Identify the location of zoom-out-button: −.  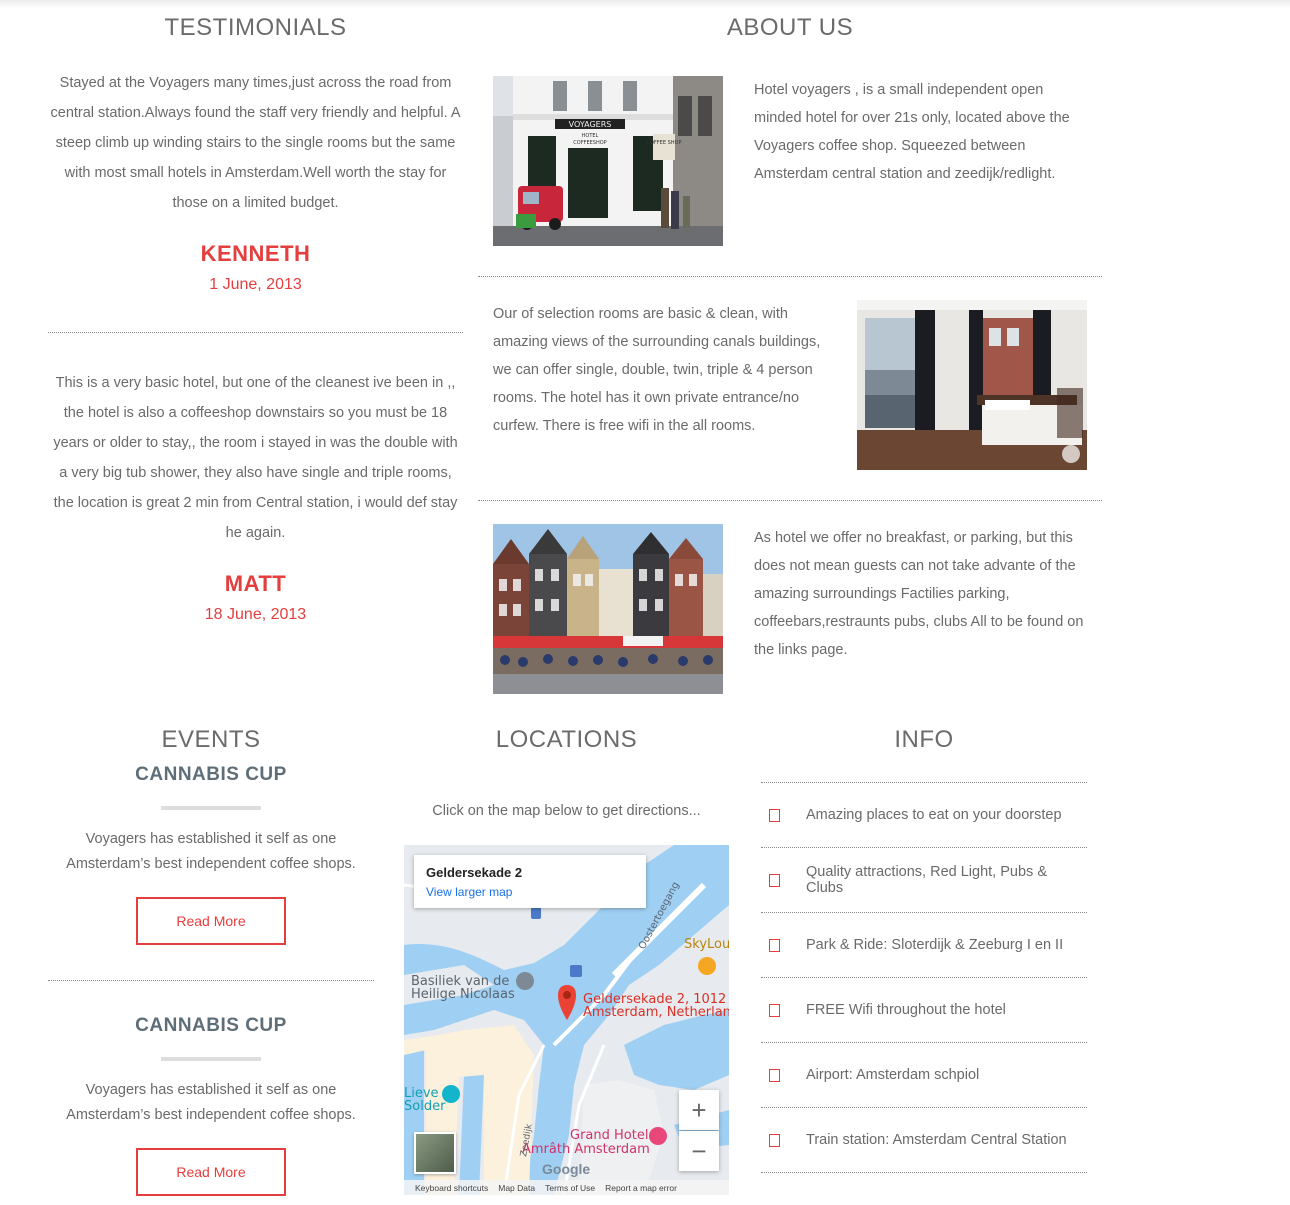
(699, 1151).